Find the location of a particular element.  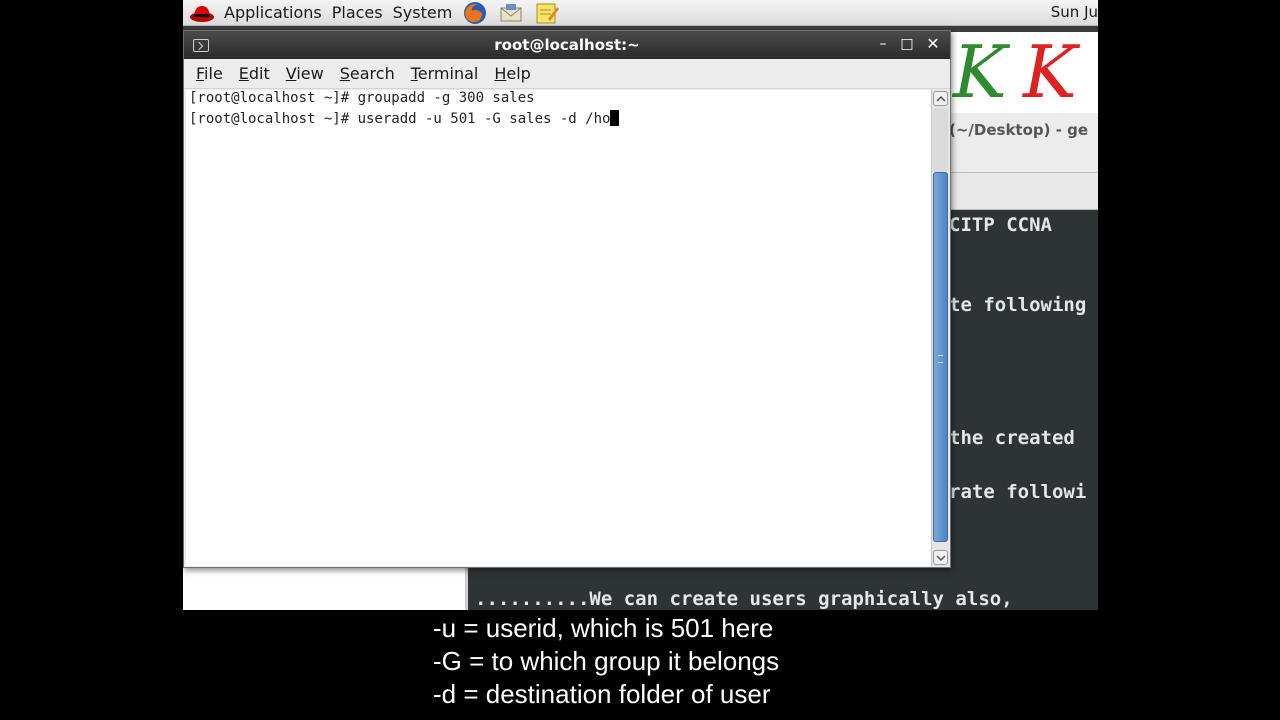

menu-view: View is located at coordinates (305, 73).